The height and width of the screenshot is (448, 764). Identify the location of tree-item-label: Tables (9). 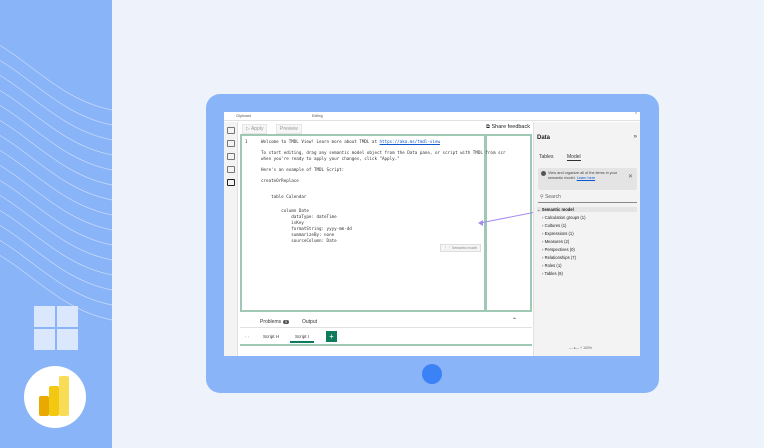
(553, 273).